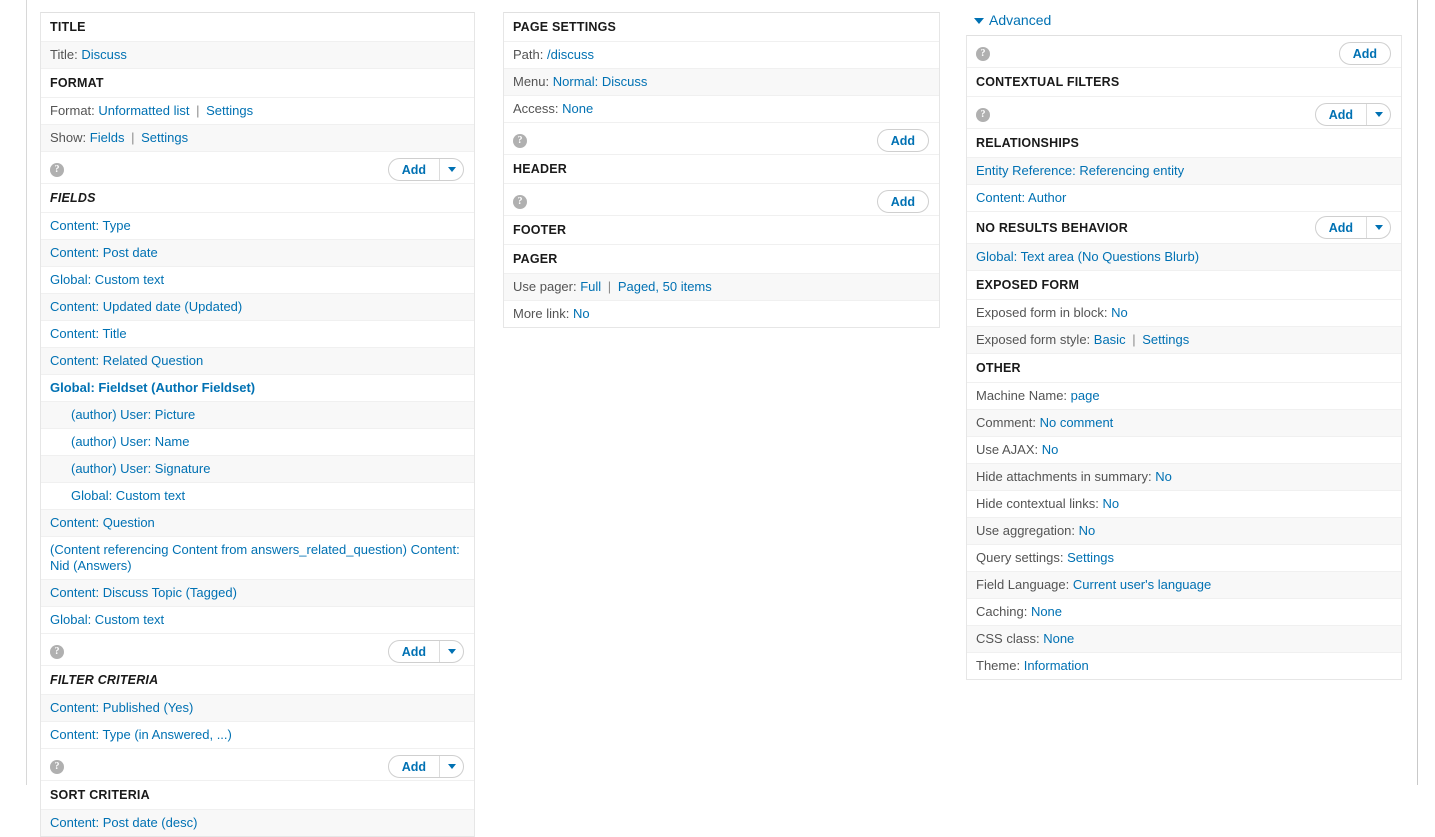  I want to click on no-results-item-global-text-area: Global: Text area (No Questions Blurb), so click(1184, 256).